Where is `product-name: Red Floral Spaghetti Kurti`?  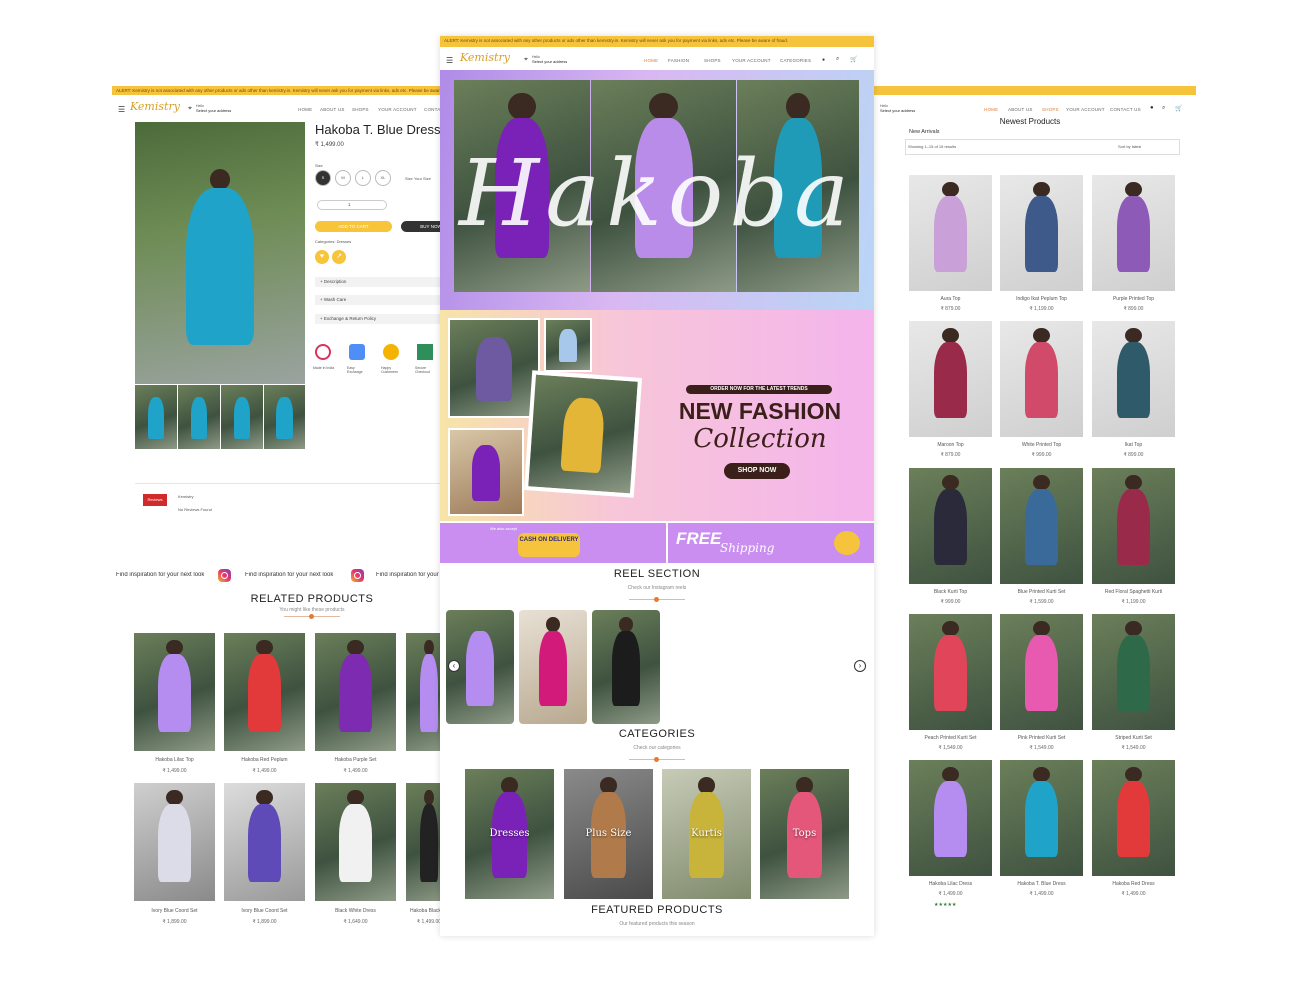 product-name: Red Floral Spaghetti Kurti is located at coordinates (1133, 592).